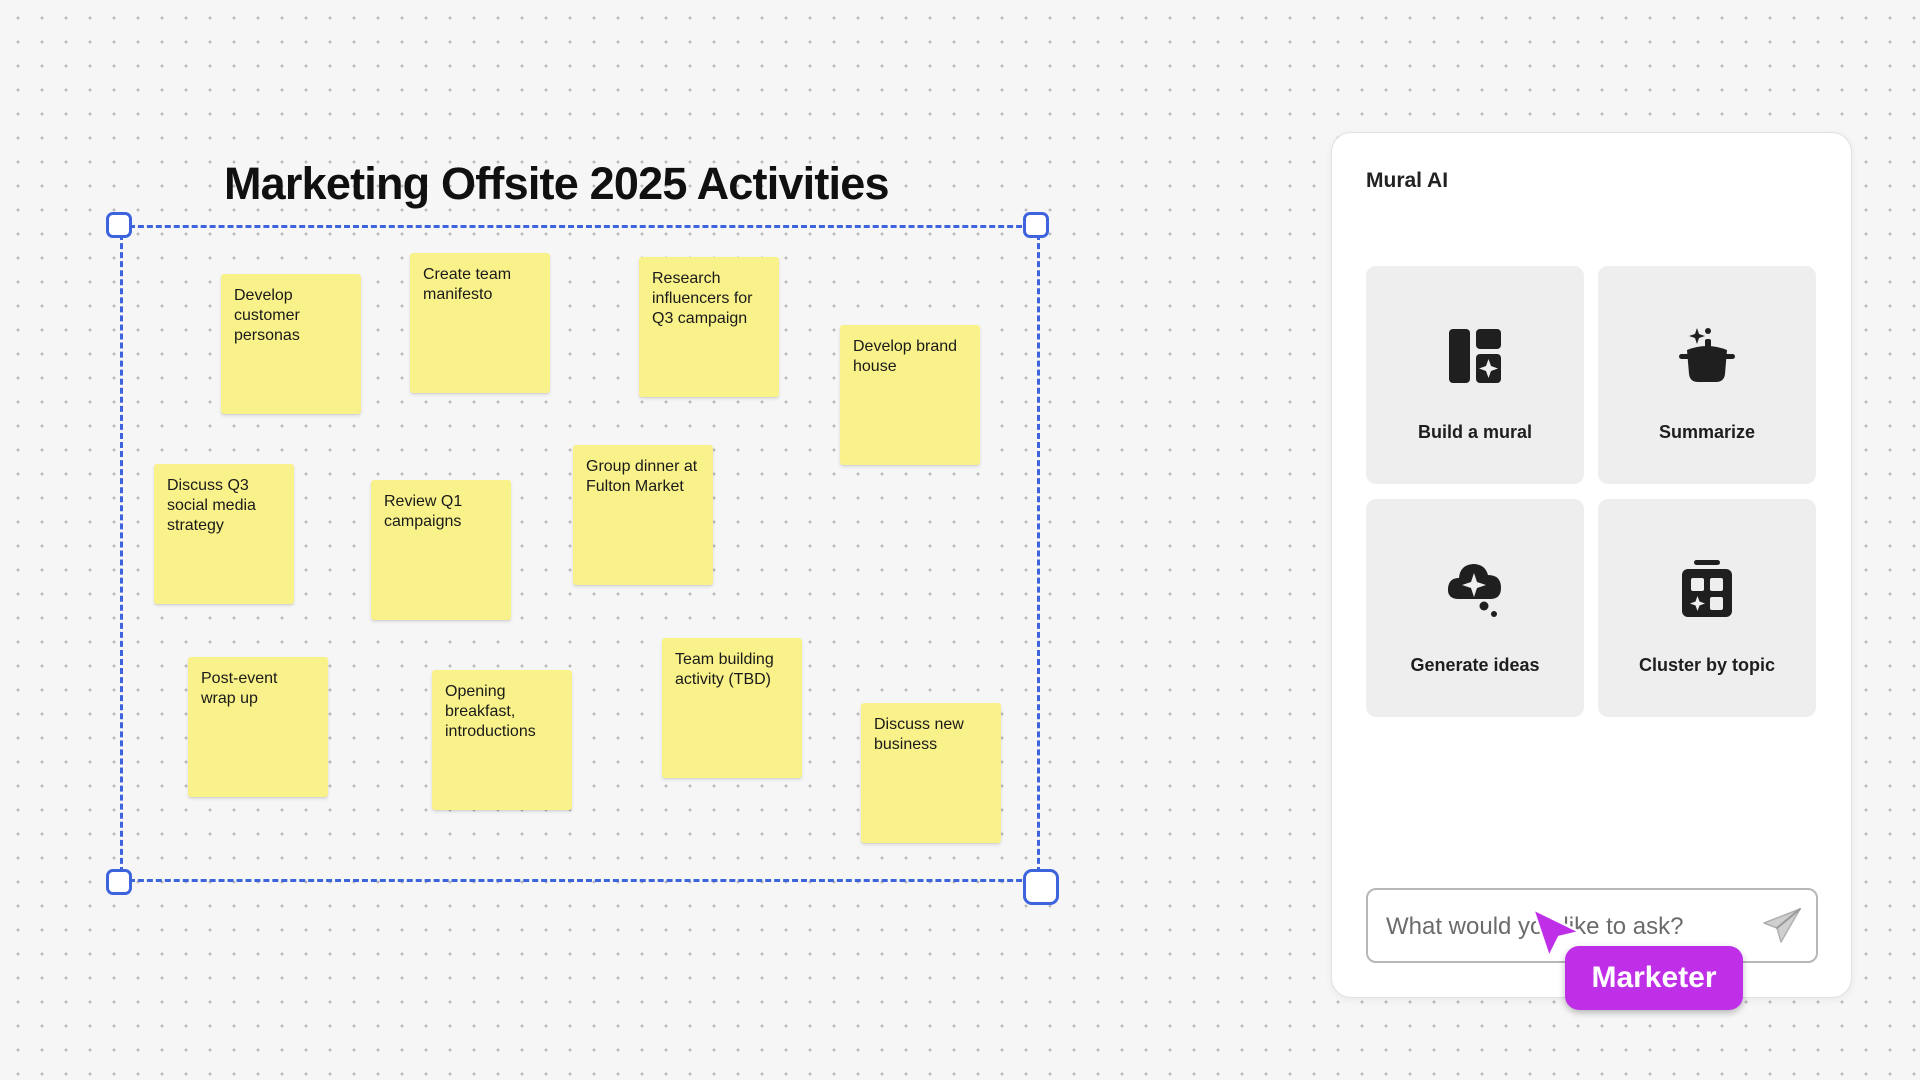 The image size is (1920, 1080). Describe the element at coordinates (291, 344) in the screenshot. I see `sticky-note: Develop customer personas` at that location.